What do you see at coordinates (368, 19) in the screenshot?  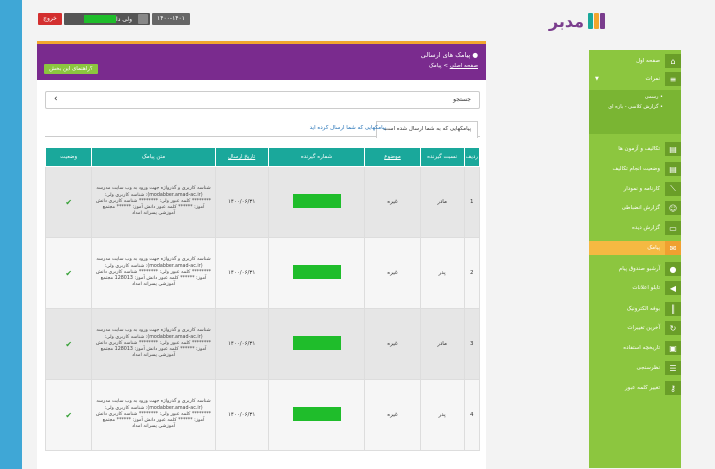 I see `top-bar: خروج ولی دانش آموز ۱۴۰۰-۱۴۰۱ مدبر` at bounding box center [368, 19].